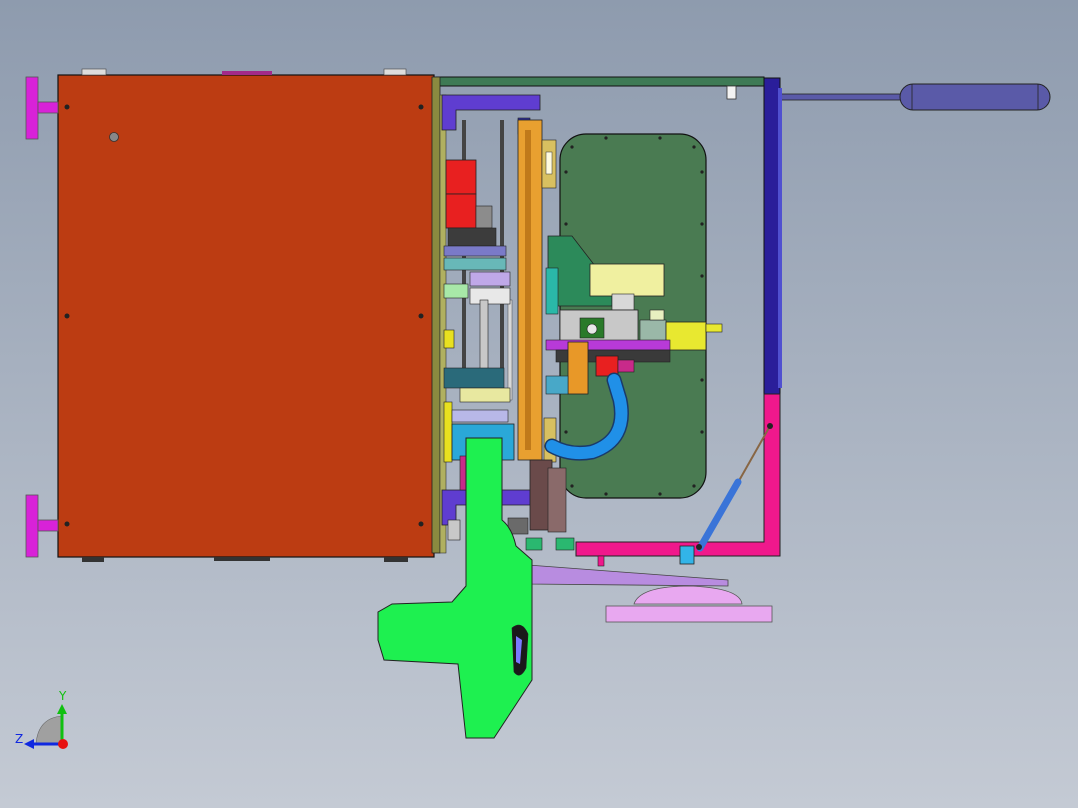 This screenshot has width=1078, height=808. What do you see at coordinates (650, 593) in the screenshot?
I see `pedal-base` at bounding box center [650, 593].